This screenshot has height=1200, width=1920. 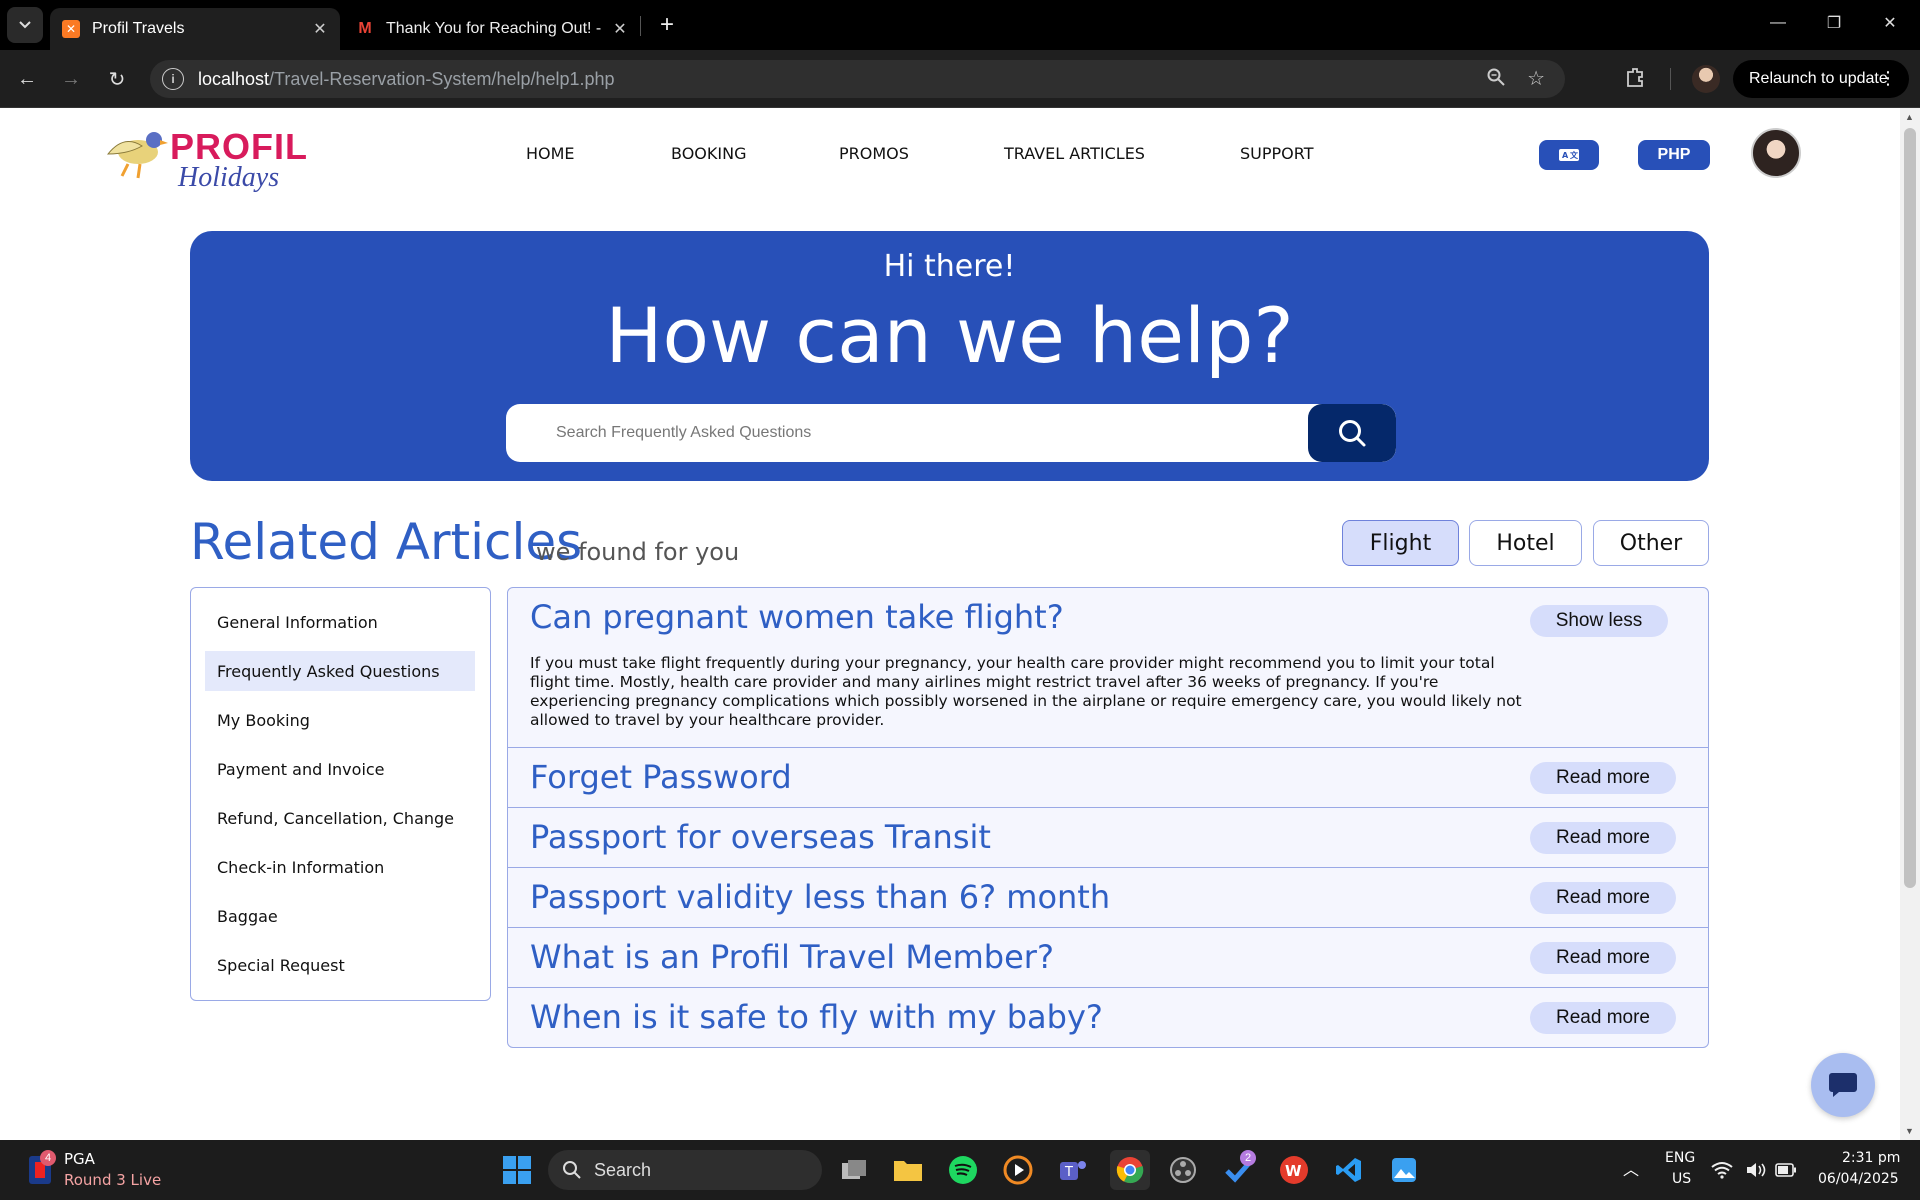 I want to click on faq-question: What is an Profil Travel Member?, so click(x=792, y=957).